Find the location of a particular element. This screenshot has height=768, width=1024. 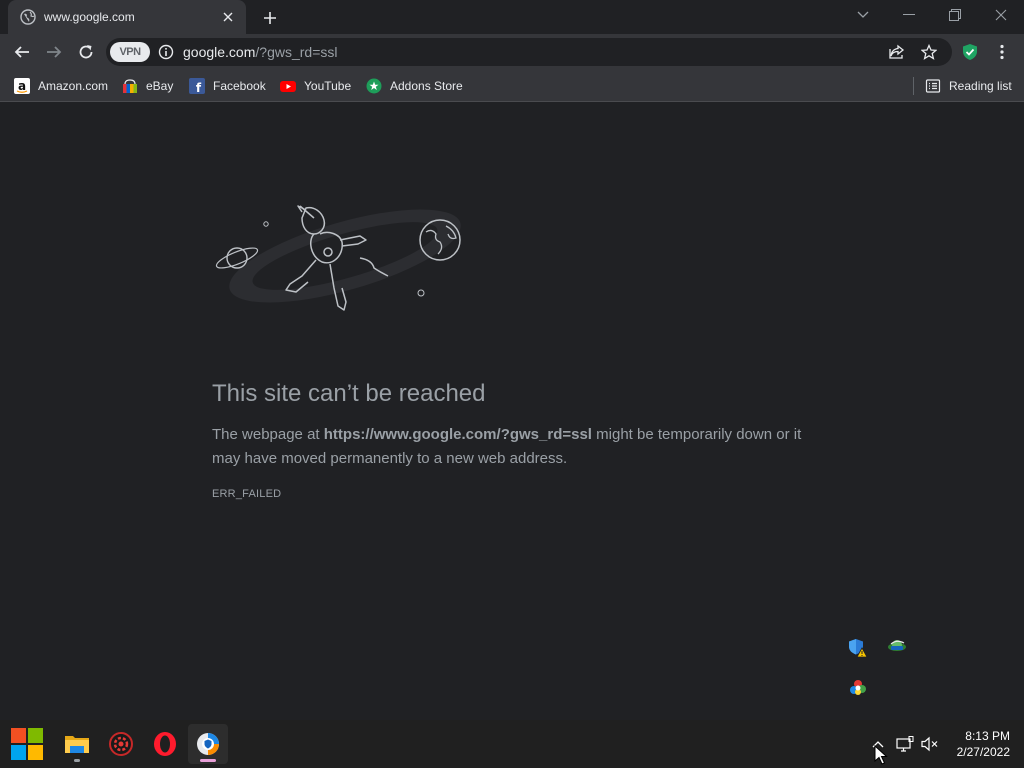

close-tab-icon is located at coordinates (228, 17).